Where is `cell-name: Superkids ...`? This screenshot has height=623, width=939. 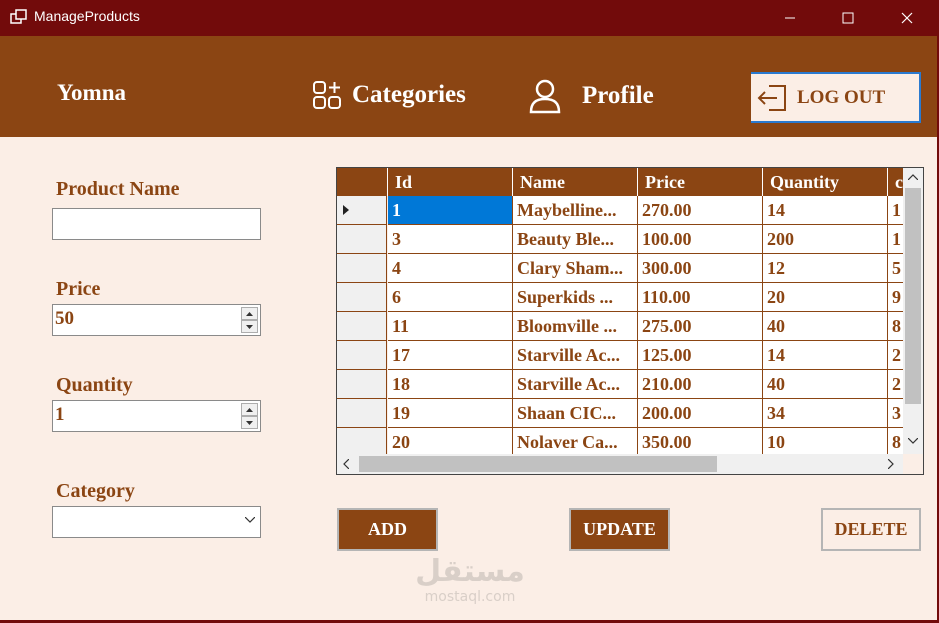
cell-name: Superkids ... is located at coordinates (575, 297).